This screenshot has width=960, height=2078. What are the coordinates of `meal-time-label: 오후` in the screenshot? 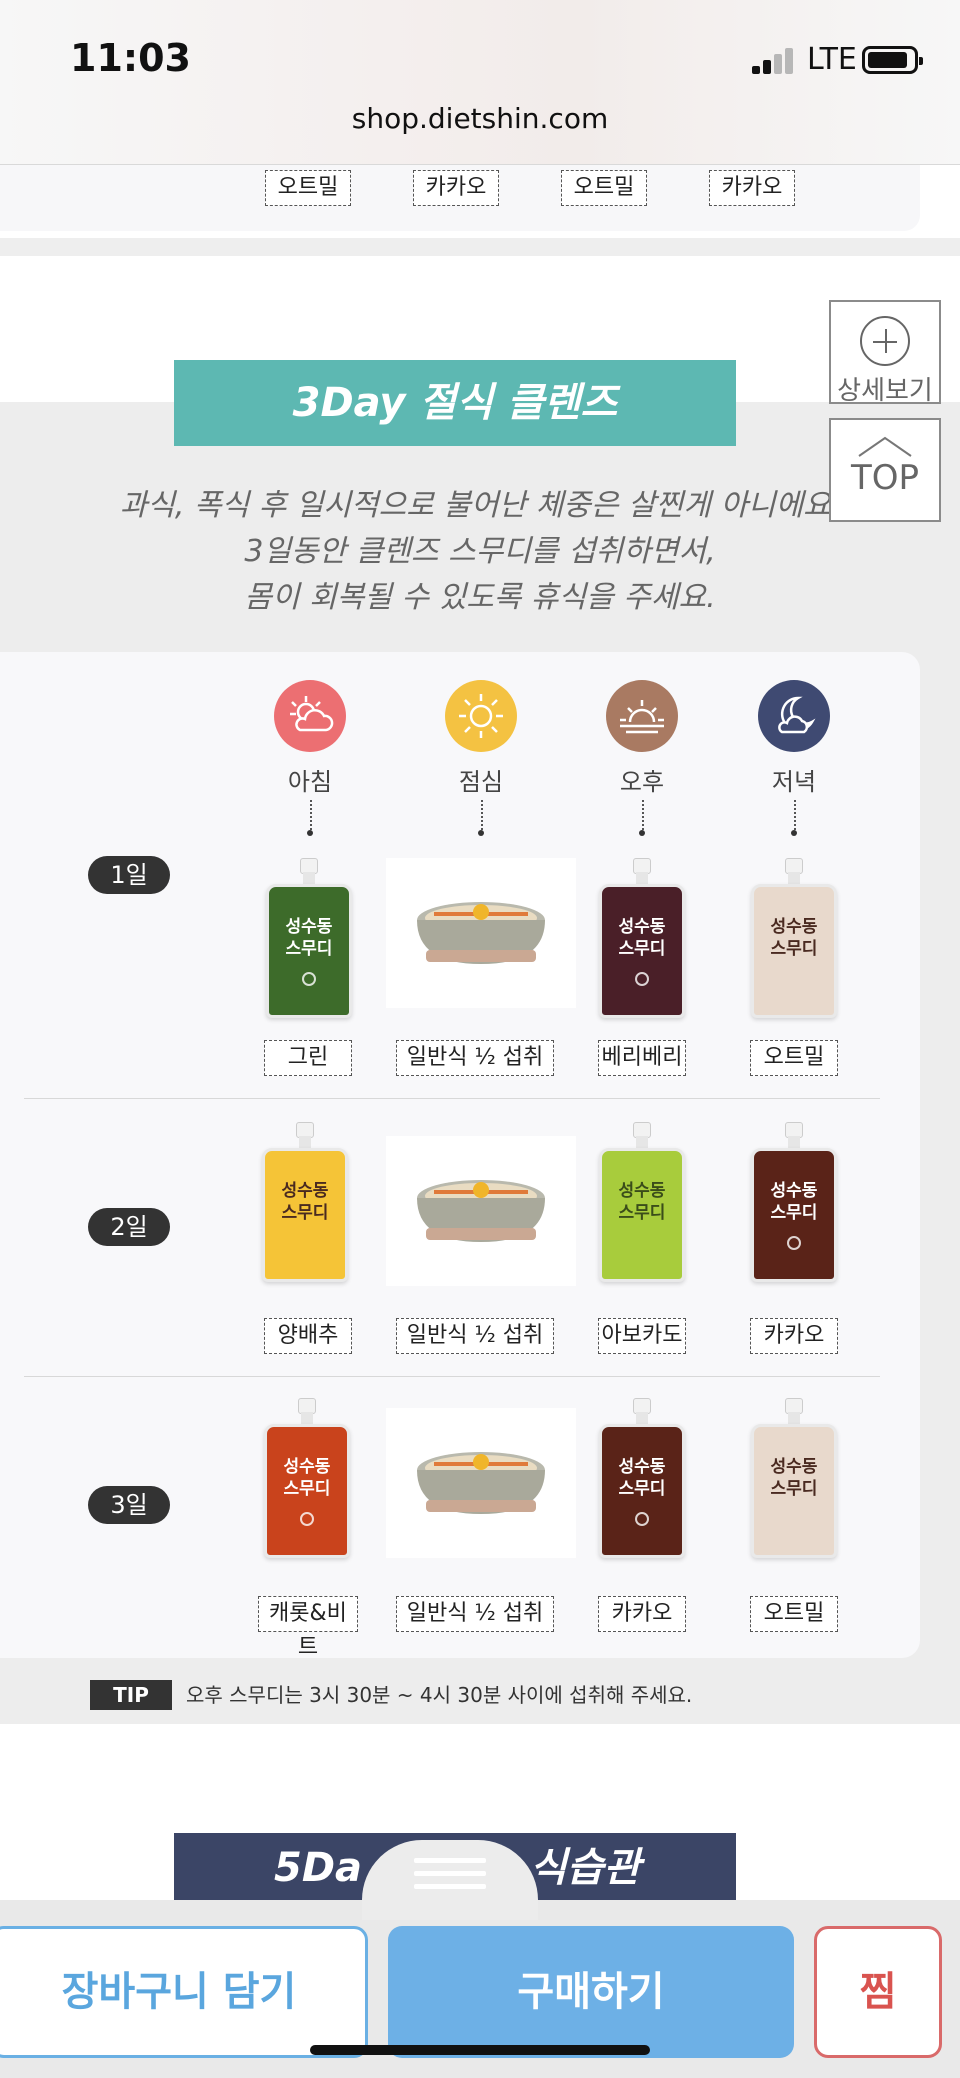 It's located at (642, 782).